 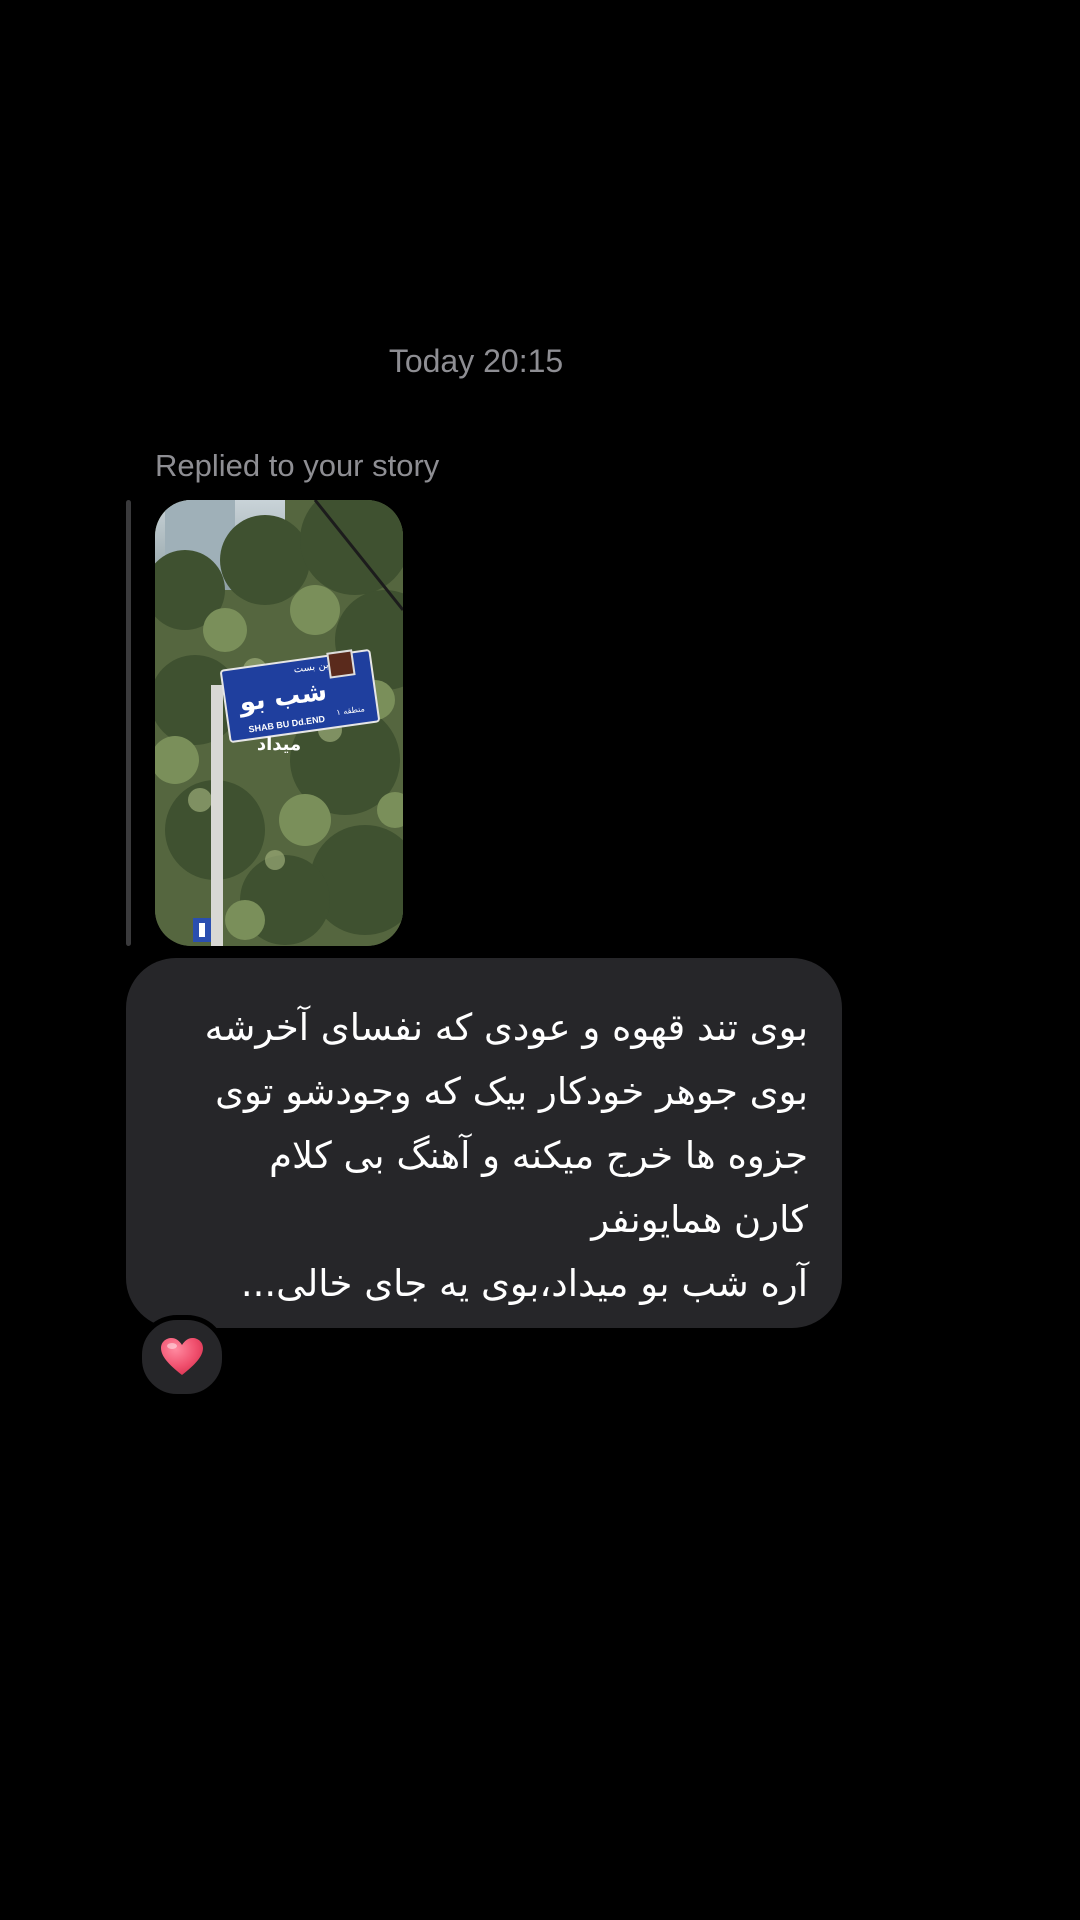 I want to click on message-line: کارن همایونفر, so click(x=699, y=1219).